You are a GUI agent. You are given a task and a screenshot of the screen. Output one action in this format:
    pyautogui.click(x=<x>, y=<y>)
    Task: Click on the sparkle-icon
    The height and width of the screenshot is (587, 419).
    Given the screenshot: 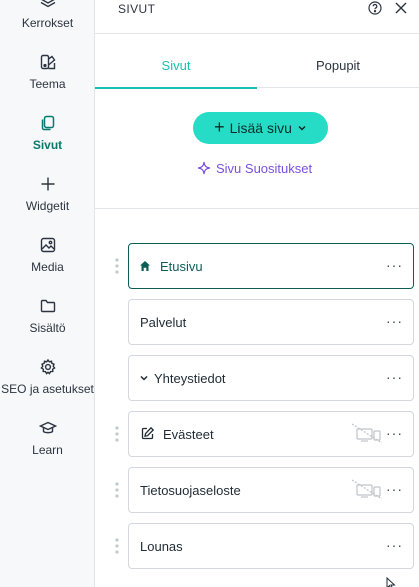 What is the action you would take?
    pyautogui.click(x=204, y=168)
    